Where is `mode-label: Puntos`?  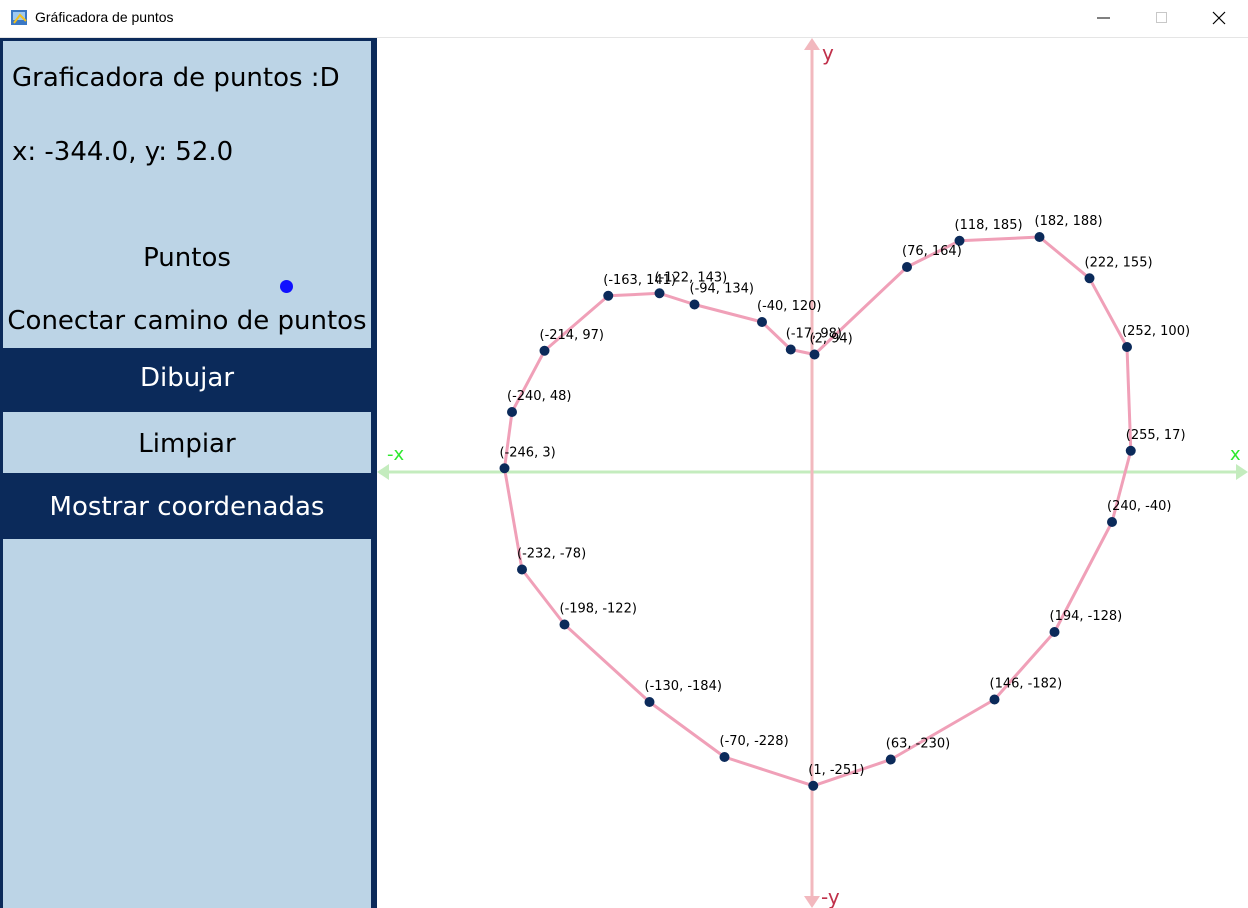
mode-label: Puntos is located at coordinates (187, 258).